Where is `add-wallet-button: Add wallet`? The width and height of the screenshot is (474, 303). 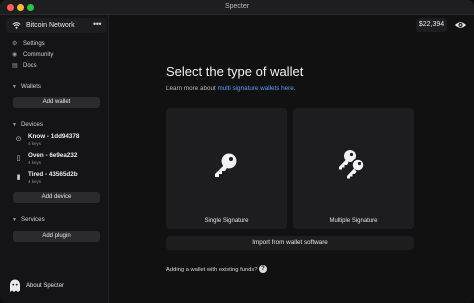
add-wallet-button: Add wallet is located at coordinates (56, 102).